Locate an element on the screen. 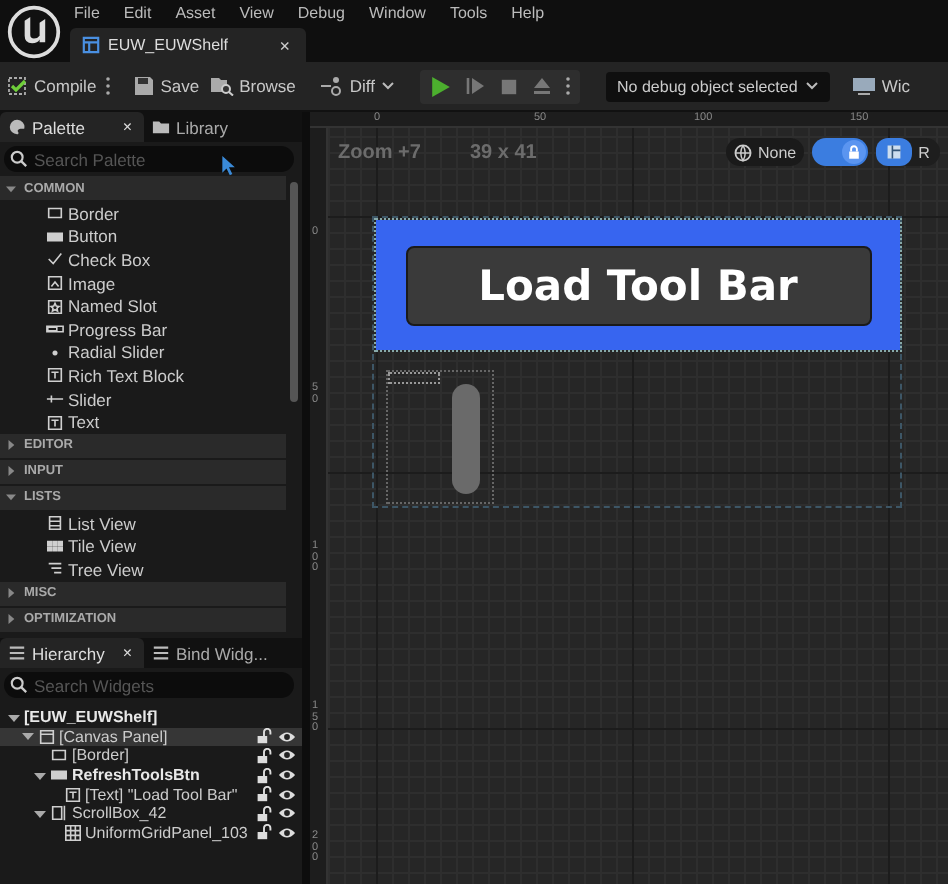  view-mode-button: None is located at coordinates (765, 152).